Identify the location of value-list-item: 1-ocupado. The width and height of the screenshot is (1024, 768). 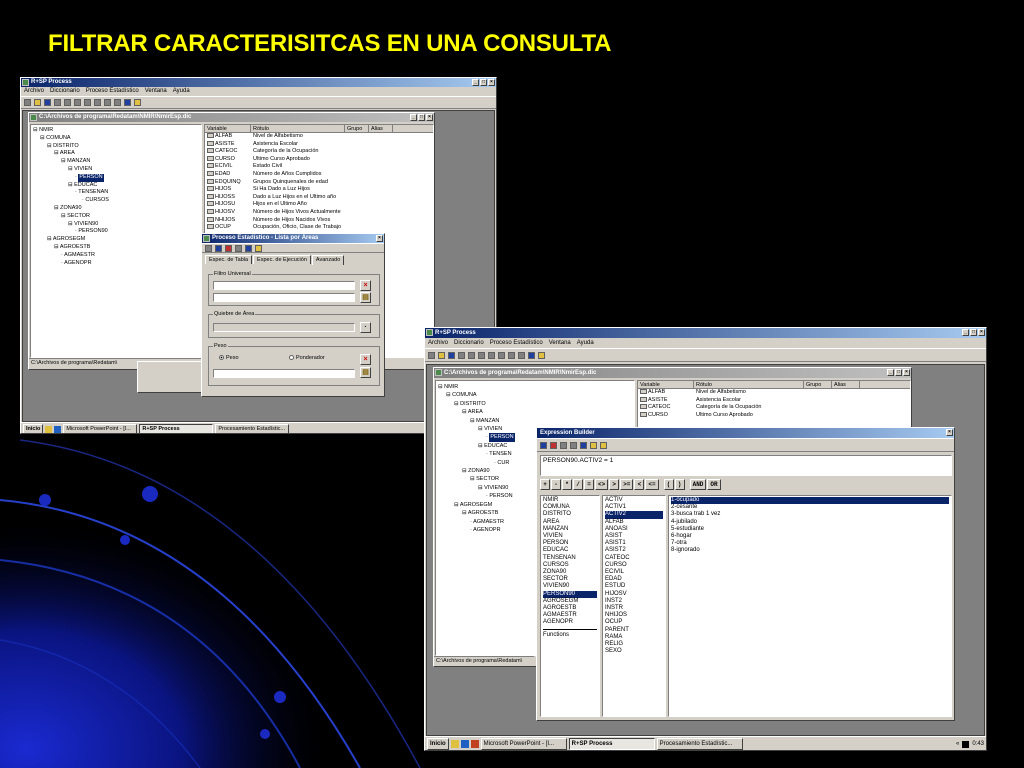
(810, 501).